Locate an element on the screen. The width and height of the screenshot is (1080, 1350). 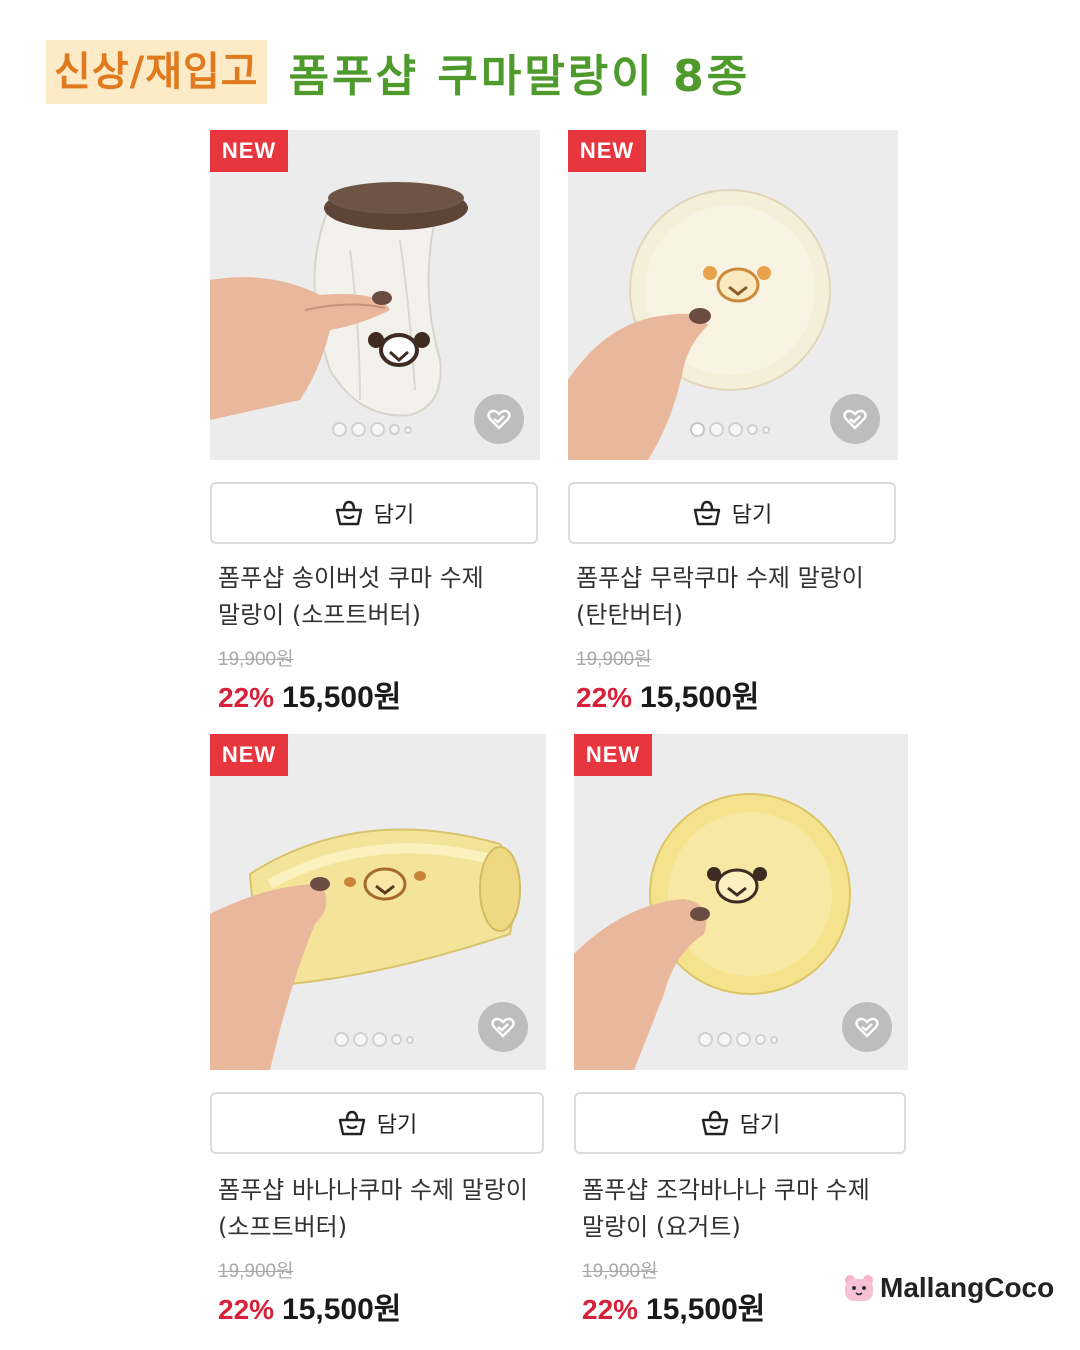
pink-bear-logo-icon is located at coordinates (859, 1288).